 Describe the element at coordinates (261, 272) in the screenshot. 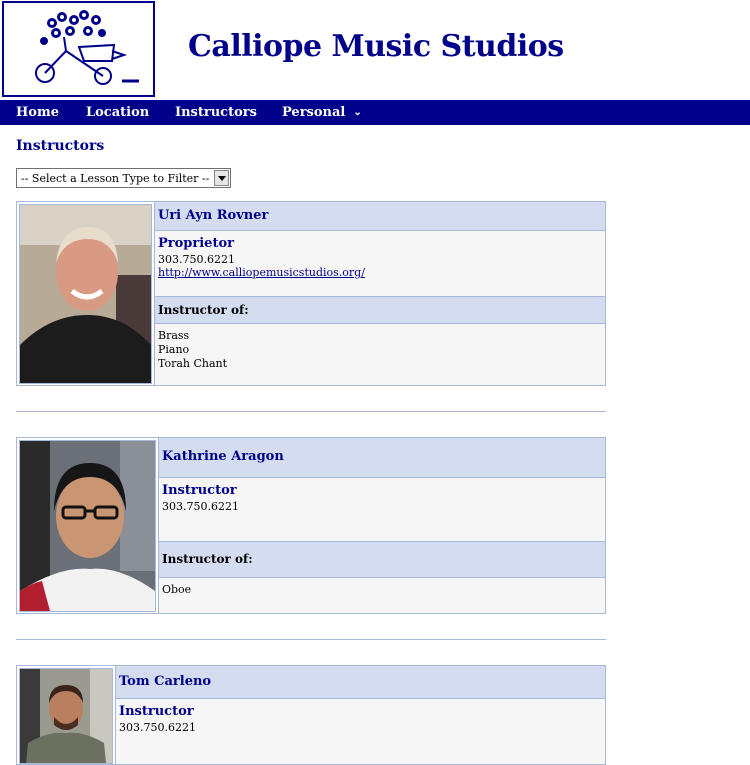

I see `instructor-website-link: http://www.calliopemusicstudios.org/` at that location.